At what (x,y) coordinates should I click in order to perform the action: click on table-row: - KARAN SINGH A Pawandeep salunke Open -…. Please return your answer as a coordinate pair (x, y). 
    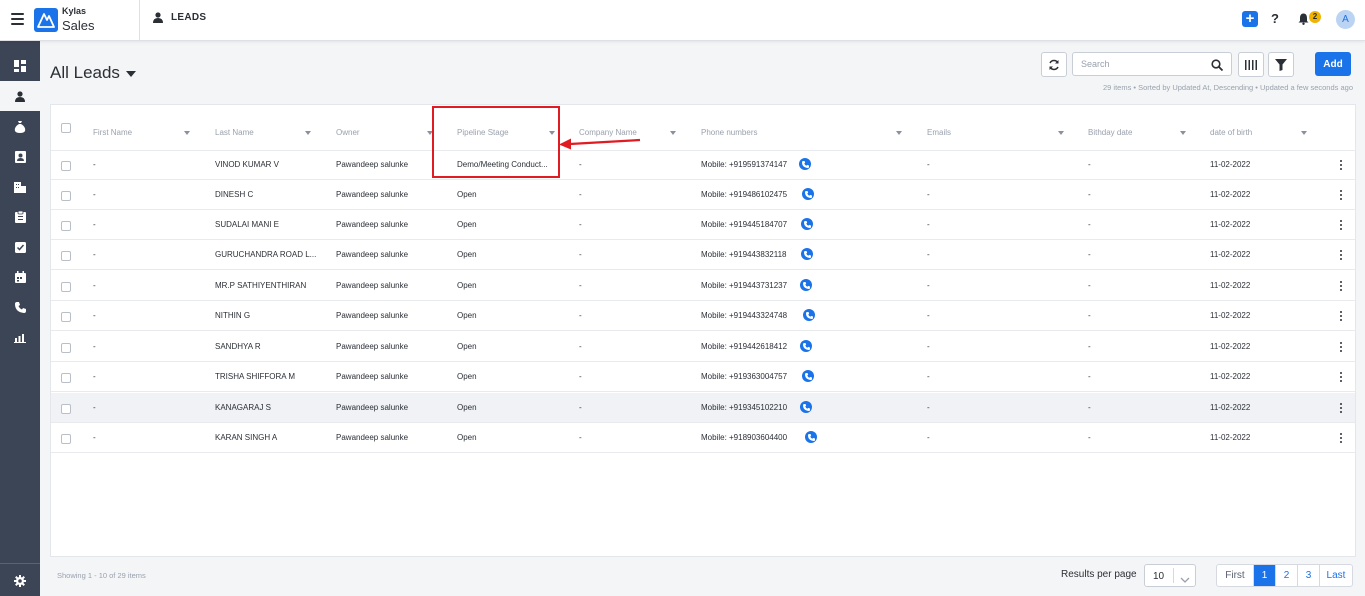
    Looking at the image, I should click on (703, 438).